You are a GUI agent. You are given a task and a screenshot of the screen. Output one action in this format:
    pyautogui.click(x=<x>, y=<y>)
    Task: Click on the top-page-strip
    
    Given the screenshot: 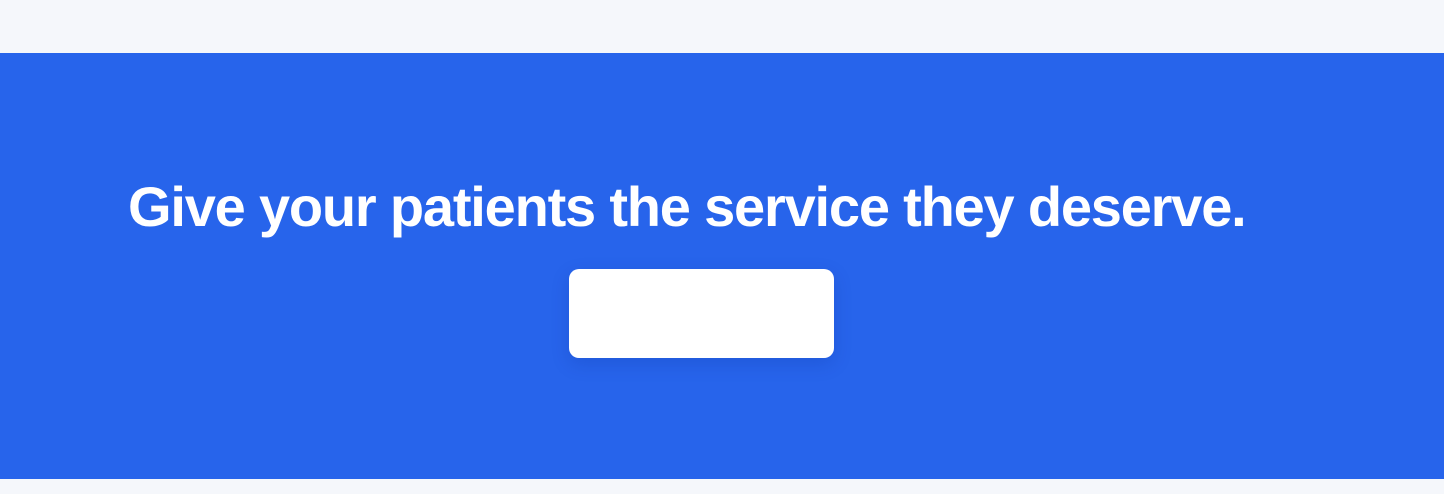 What is the action you would take?
    pyautogui.click(x=722, y=26)
    